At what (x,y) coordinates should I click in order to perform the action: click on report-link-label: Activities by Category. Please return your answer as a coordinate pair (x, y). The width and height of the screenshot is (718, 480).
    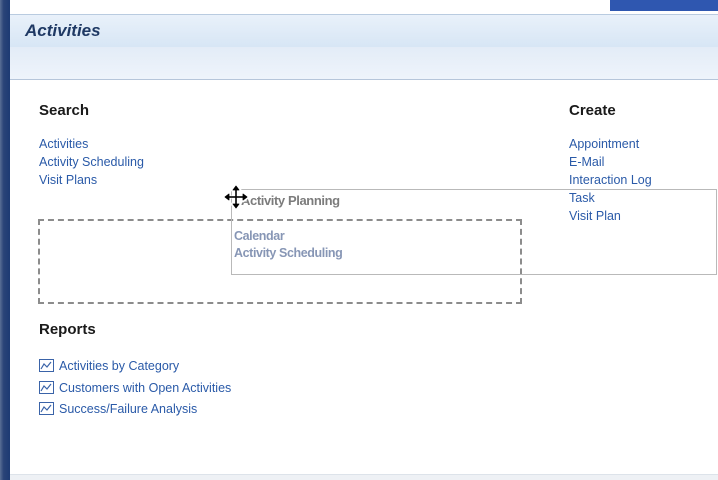
    Looking at the image, I should click on (119, 366).